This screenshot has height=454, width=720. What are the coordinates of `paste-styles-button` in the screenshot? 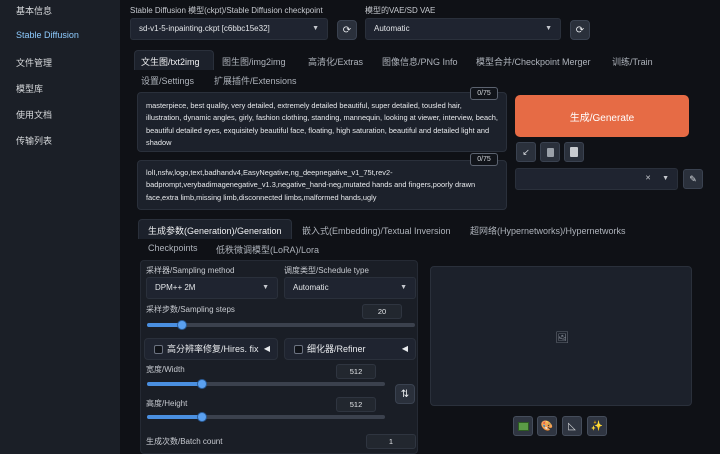 It's located at (574, 152).